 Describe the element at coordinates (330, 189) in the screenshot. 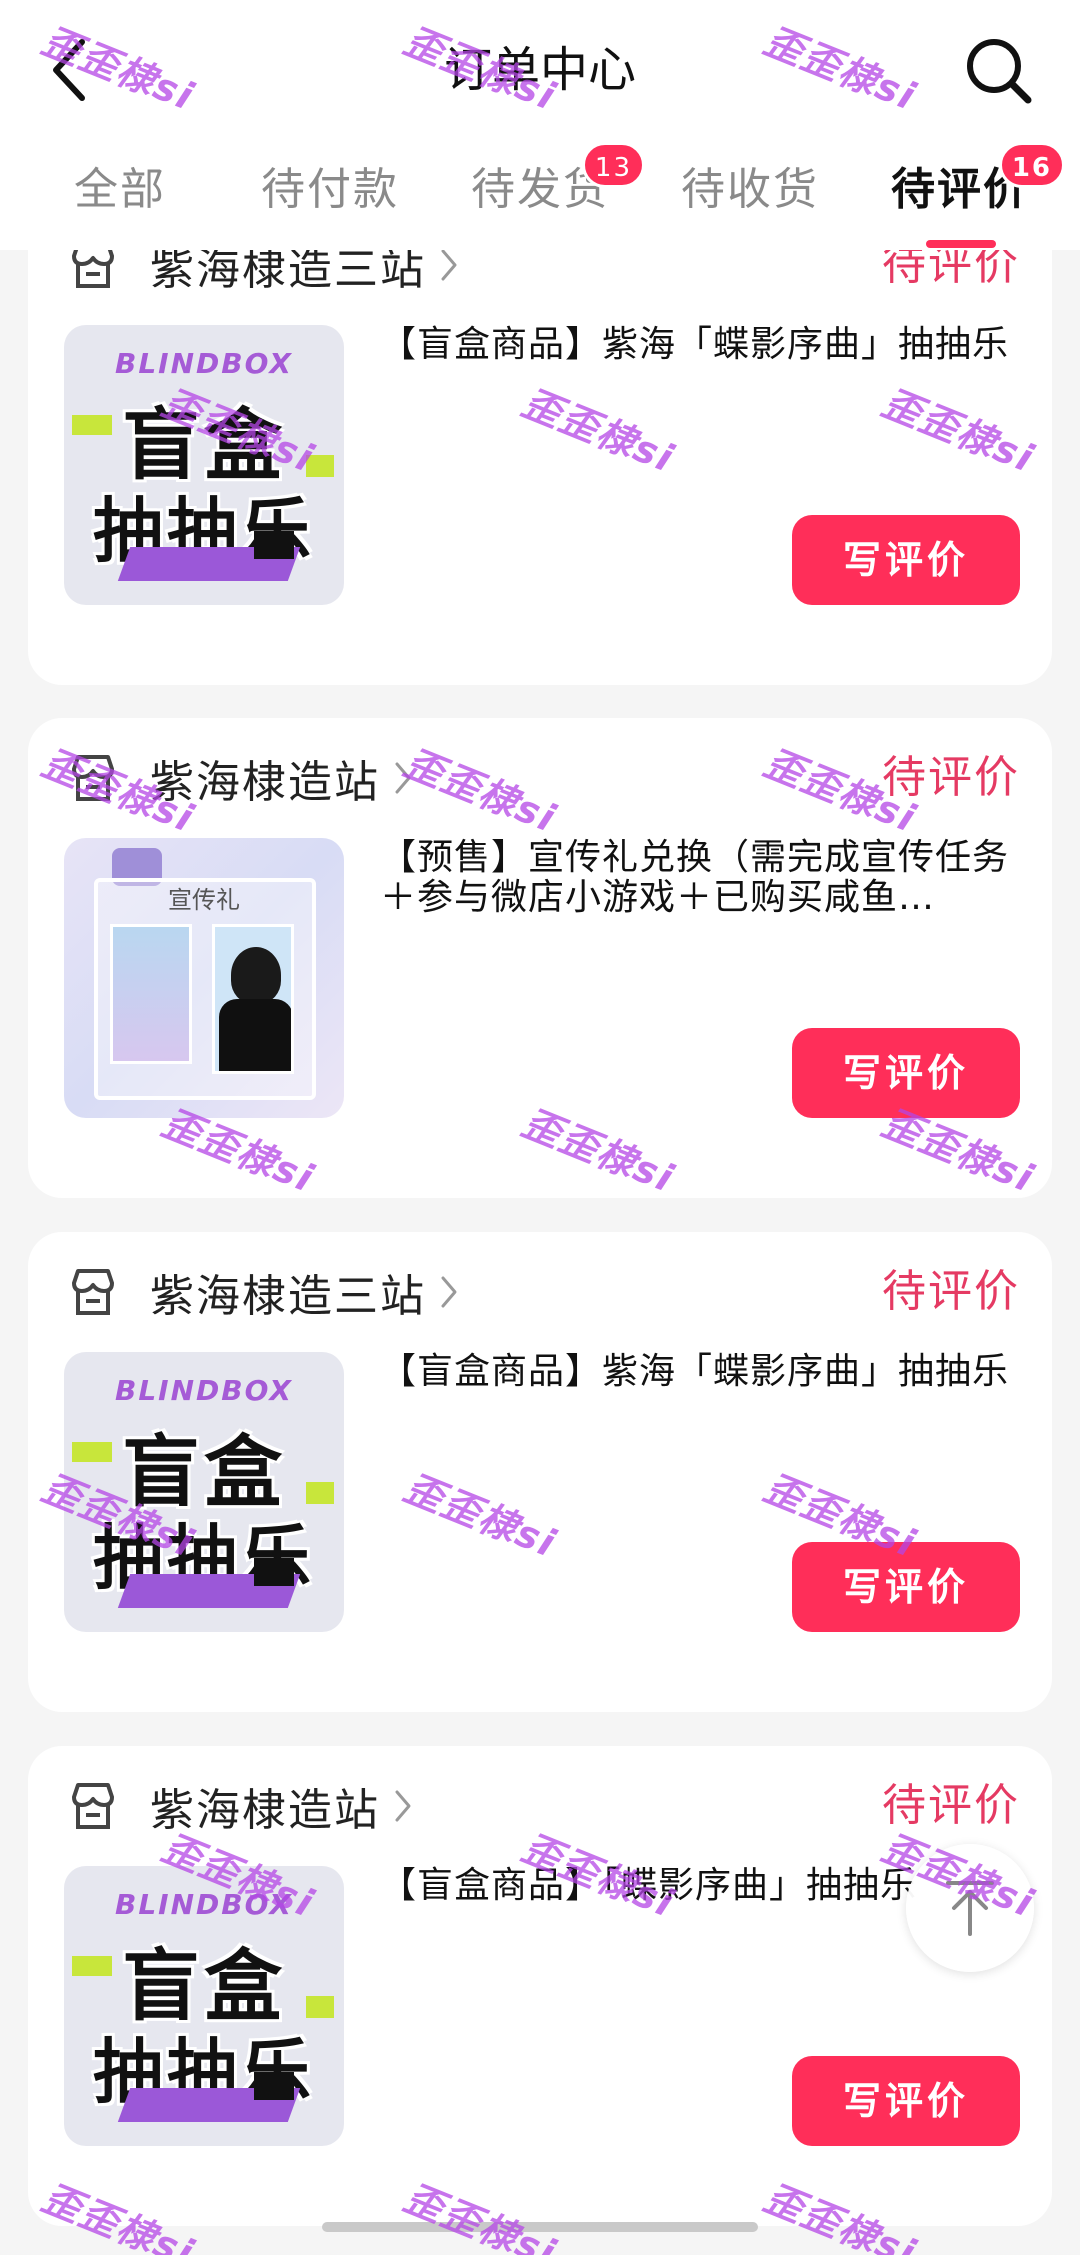

I see `tab-label: 待付款` at that location.